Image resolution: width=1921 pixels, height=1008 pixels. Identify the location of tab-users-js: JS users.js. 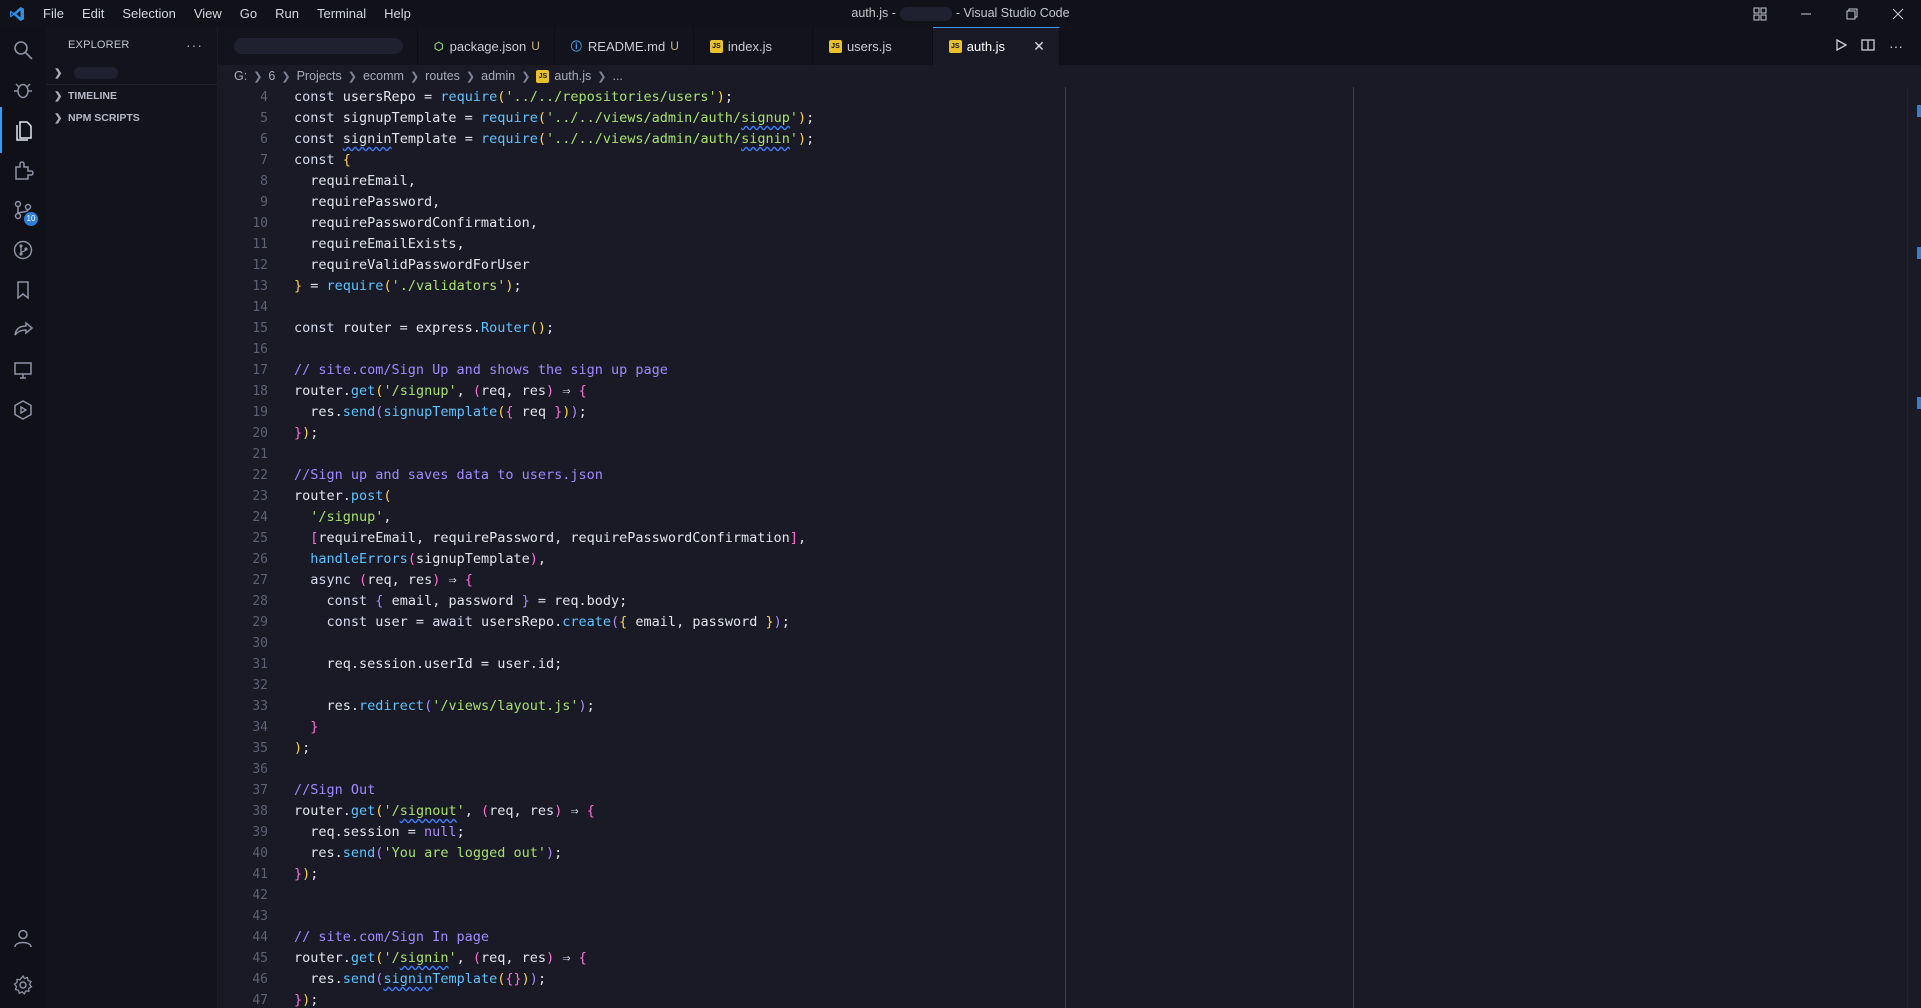
(872, 46).